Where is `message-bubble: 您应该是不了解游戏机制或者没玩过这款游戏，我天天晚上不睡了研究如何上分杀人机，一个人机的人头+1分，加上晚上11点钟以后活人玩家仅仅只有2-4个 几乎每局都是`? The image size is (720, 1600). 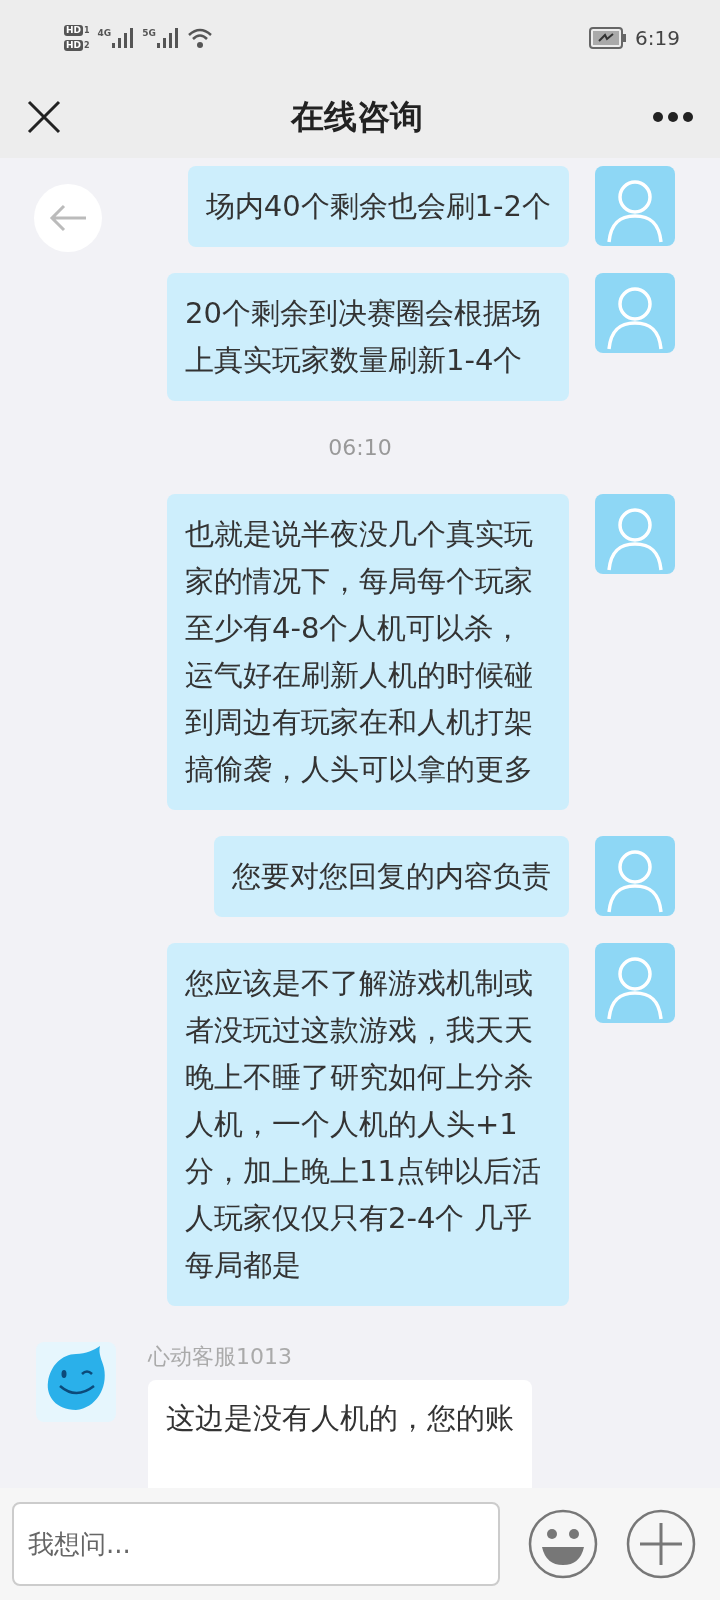
message-bubble: 您应该是不了解游戏机制或者没玩过这款游戏，我天天晚上不睡了研究如何上分杀人机，一个人机的人头+1分，加上晚上11点钟以后活人玩家仅仅只有2-4个 几乎每局都是 is located at coordinates (368, 1124).